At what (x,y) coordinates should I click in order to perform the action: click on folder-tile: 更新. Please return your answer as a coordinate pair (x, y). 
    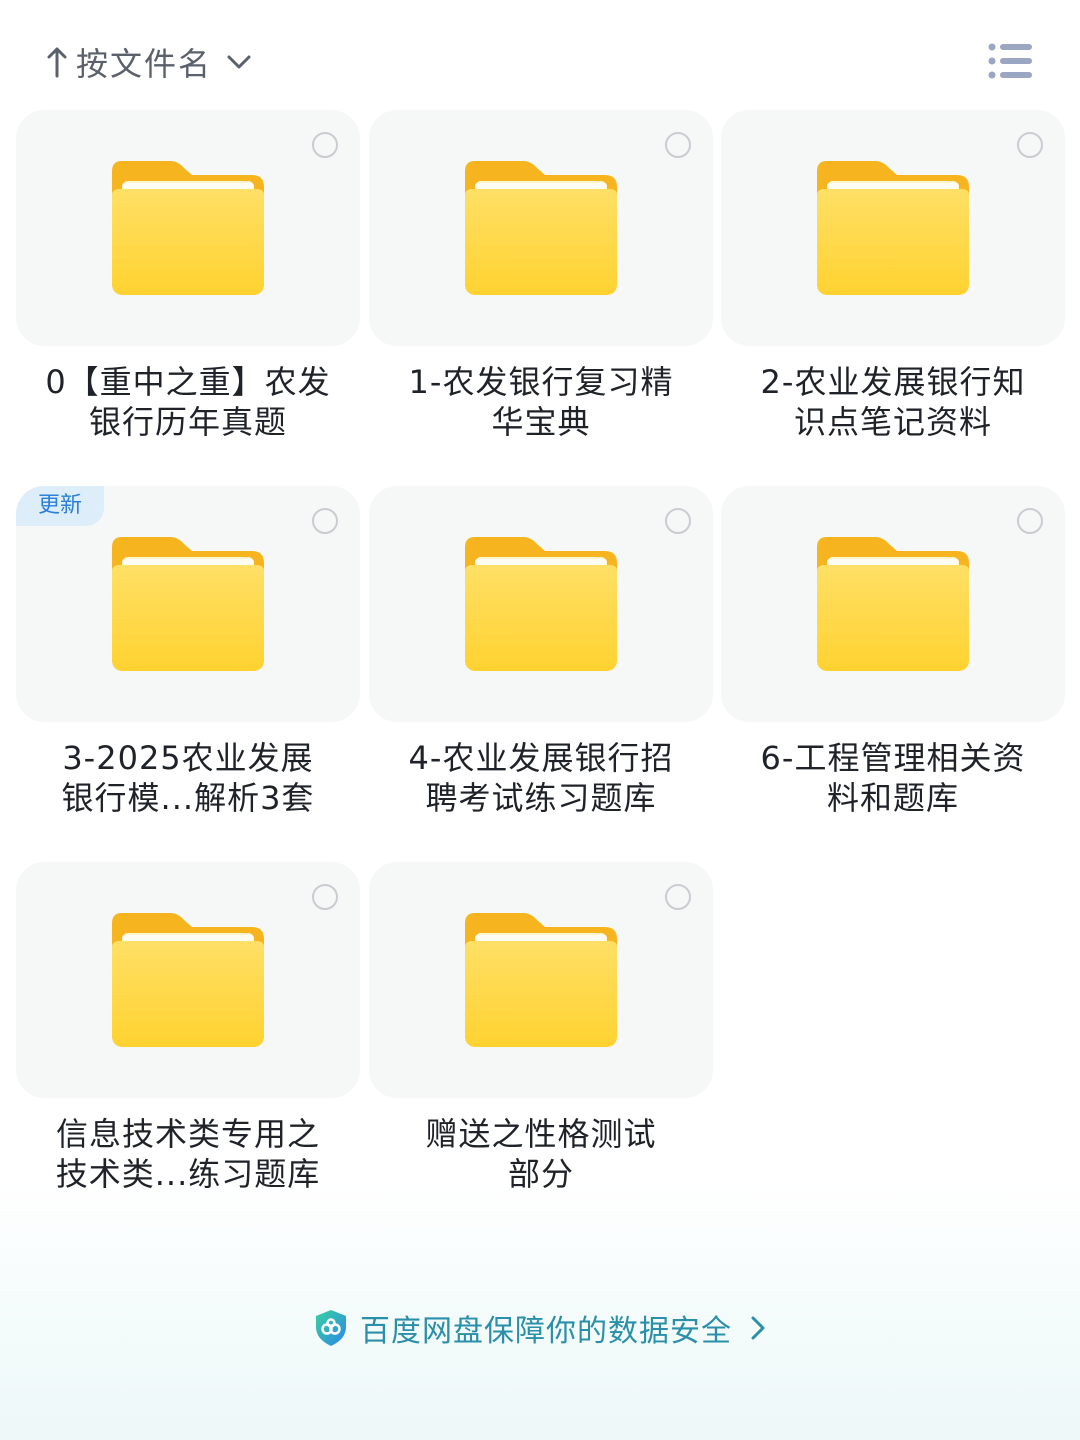
    Looking at the image, I should click on (188, 604).